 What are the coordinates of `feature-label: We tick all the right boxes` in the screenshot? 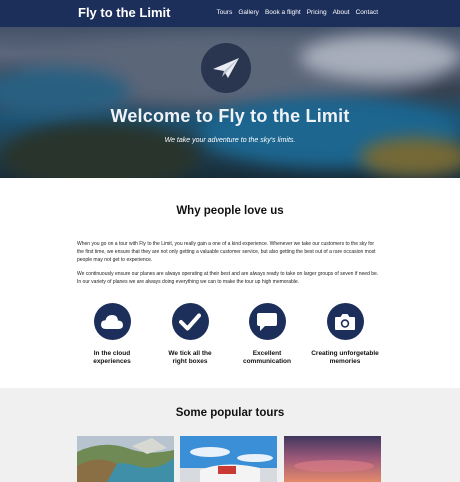 It's located at (190, 358).